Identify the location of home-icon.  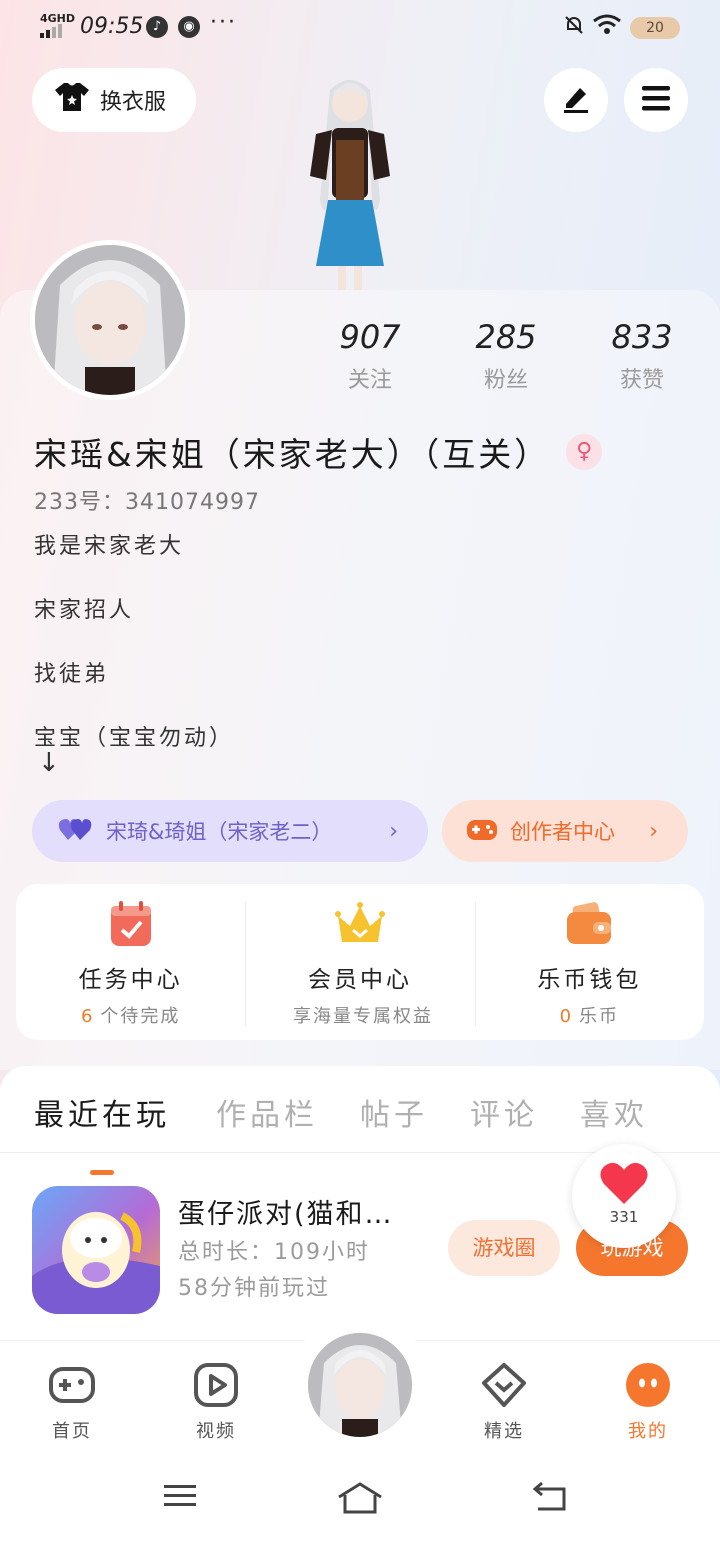
(360, 1500).